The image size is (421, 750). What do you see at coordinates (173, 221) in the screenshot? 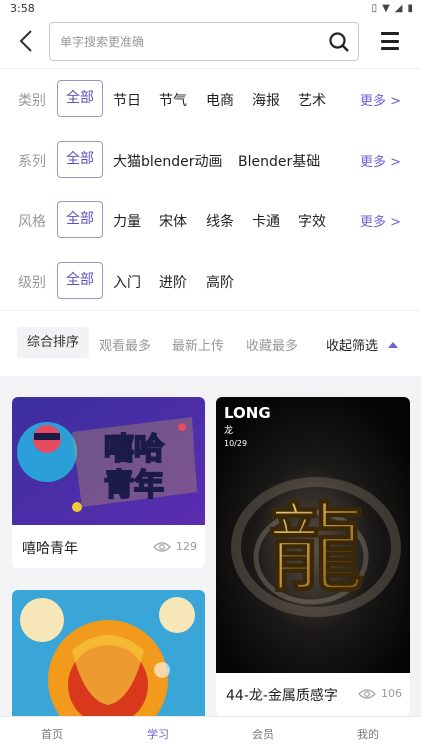
I see `filter-option: 宋体` at bounding box center [173, 221].